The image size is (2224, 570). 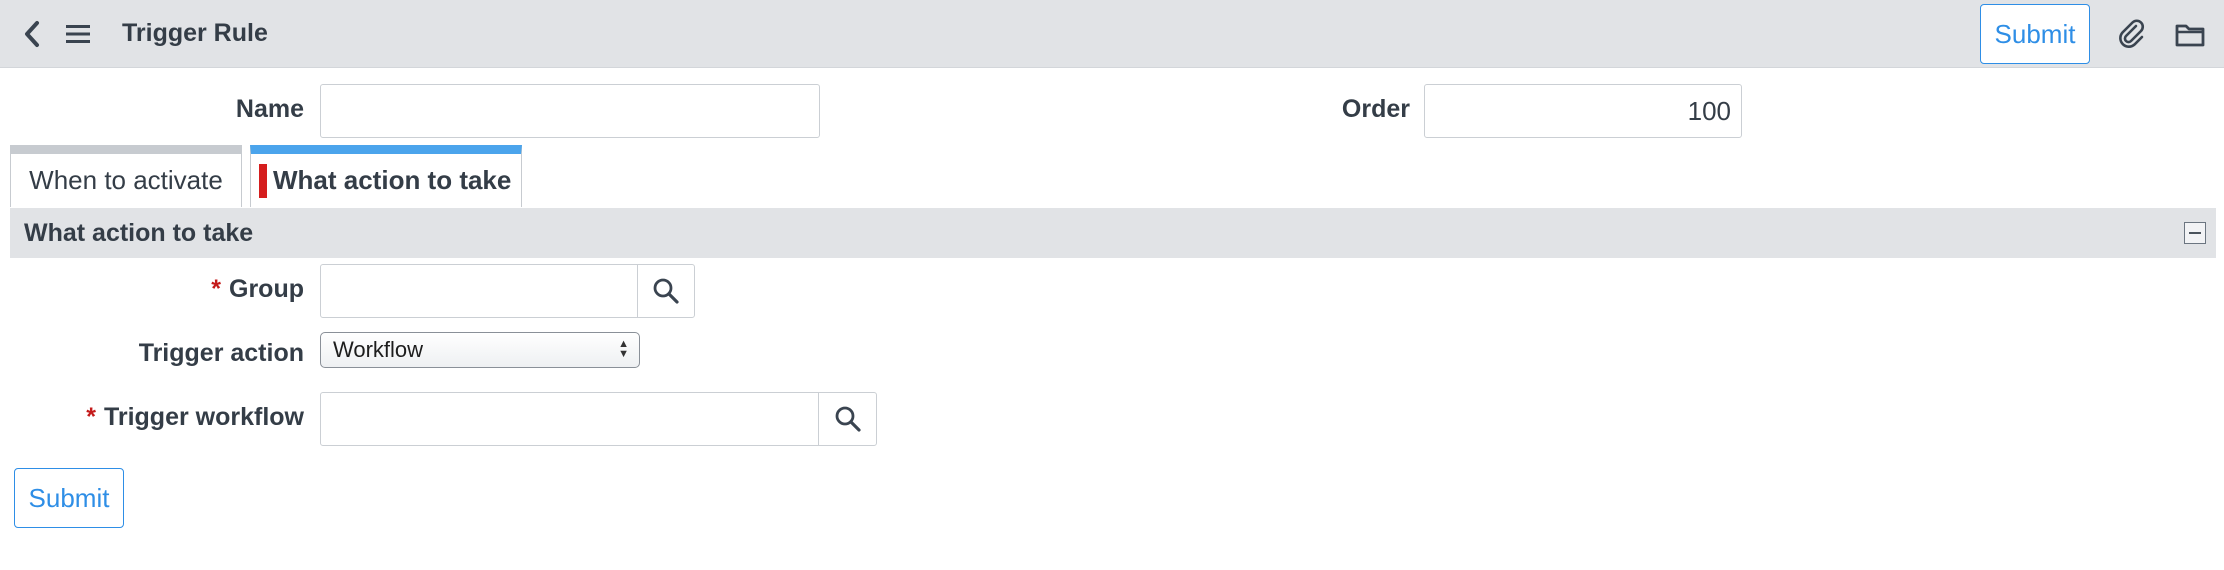 What do you see at coordinates (1583, 111) in the screenshot?
I see `order-input` at bounding box center [1583, 111].